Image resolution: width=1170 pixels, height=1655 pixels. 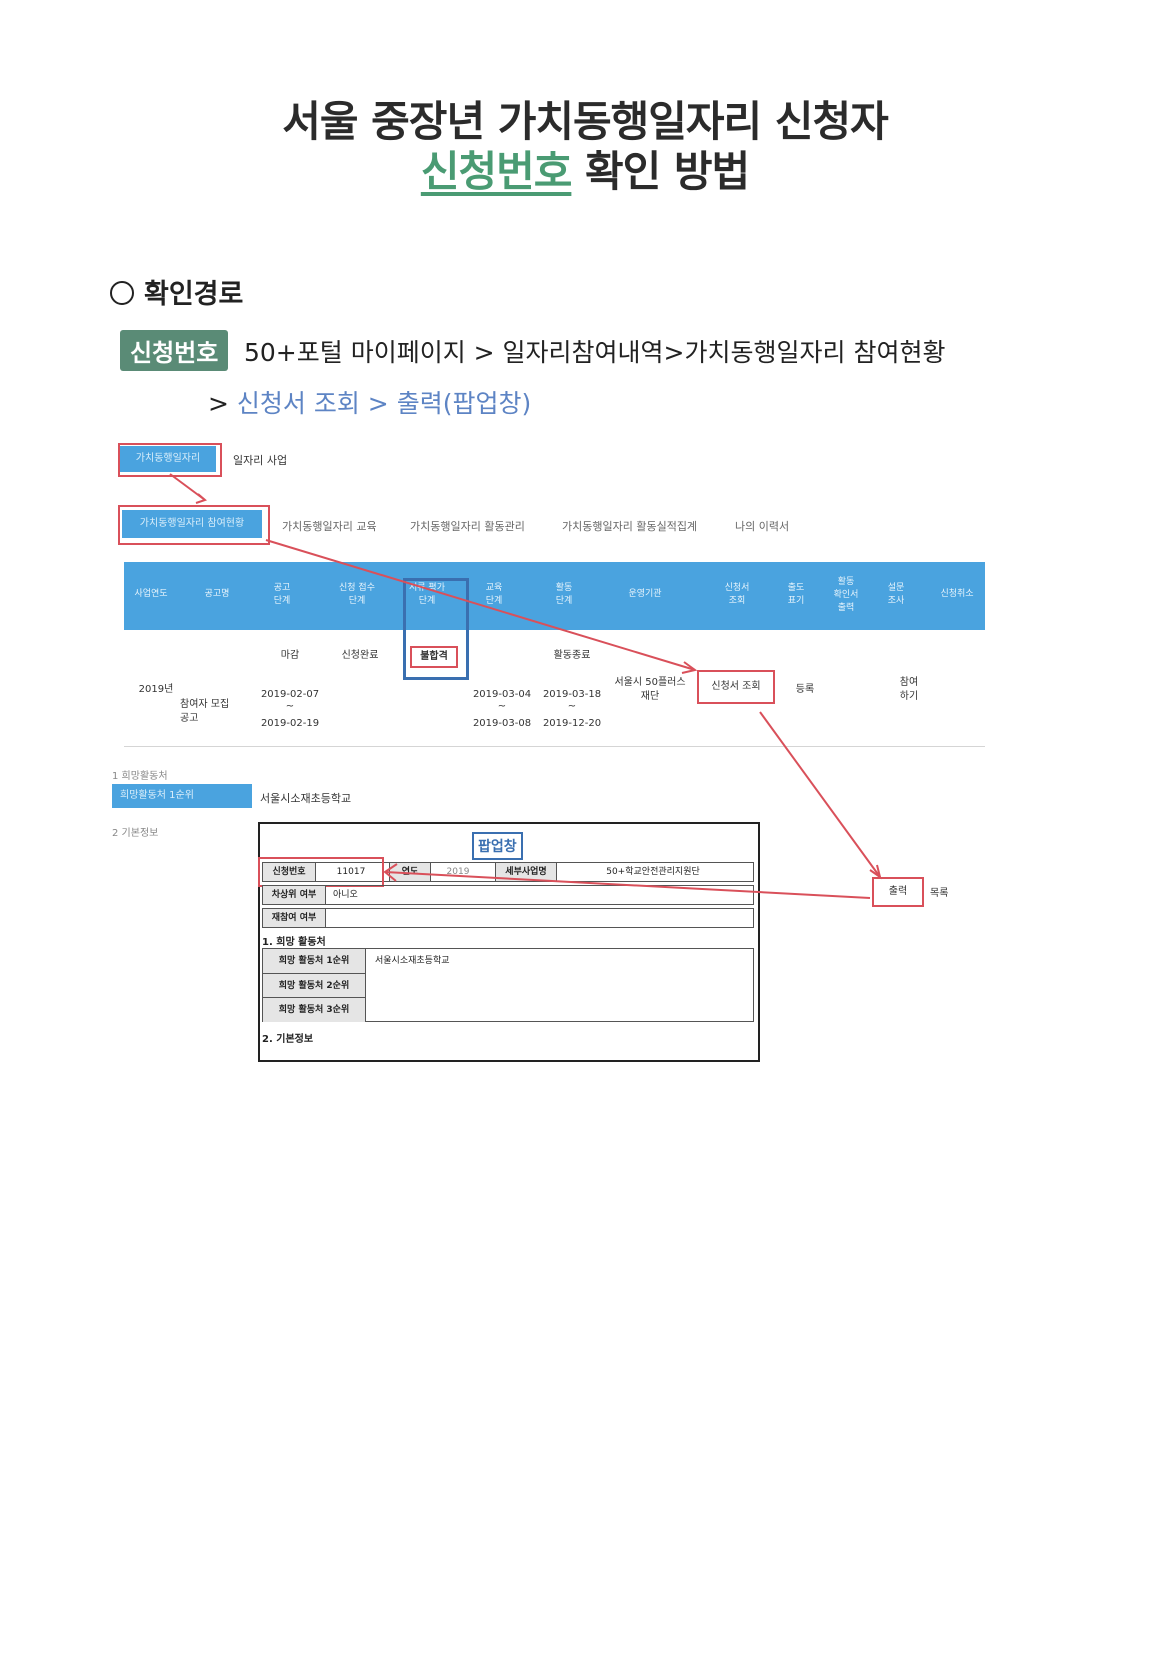 What do you see at coordinates (480, 605) in the screenshot?
I see `arrow-tab-to-view` at bounding box center [480, 605].